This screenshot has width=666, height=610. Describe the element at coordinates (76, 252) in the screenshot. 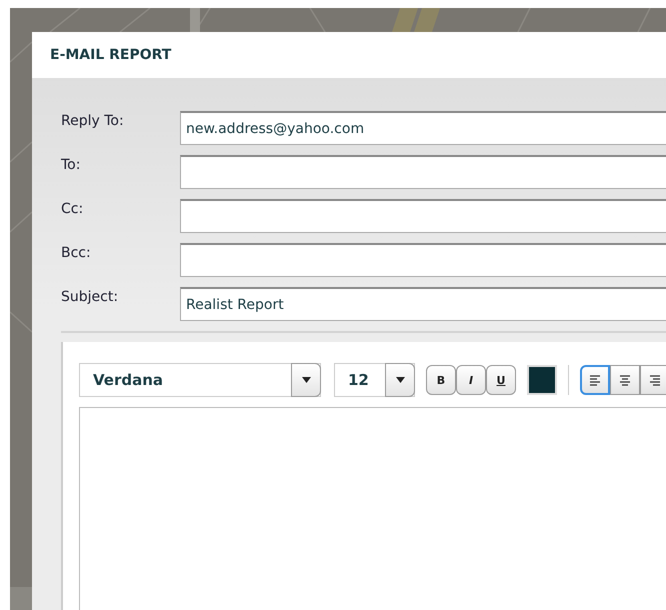

I see `field-label: Bcc:` at that location.